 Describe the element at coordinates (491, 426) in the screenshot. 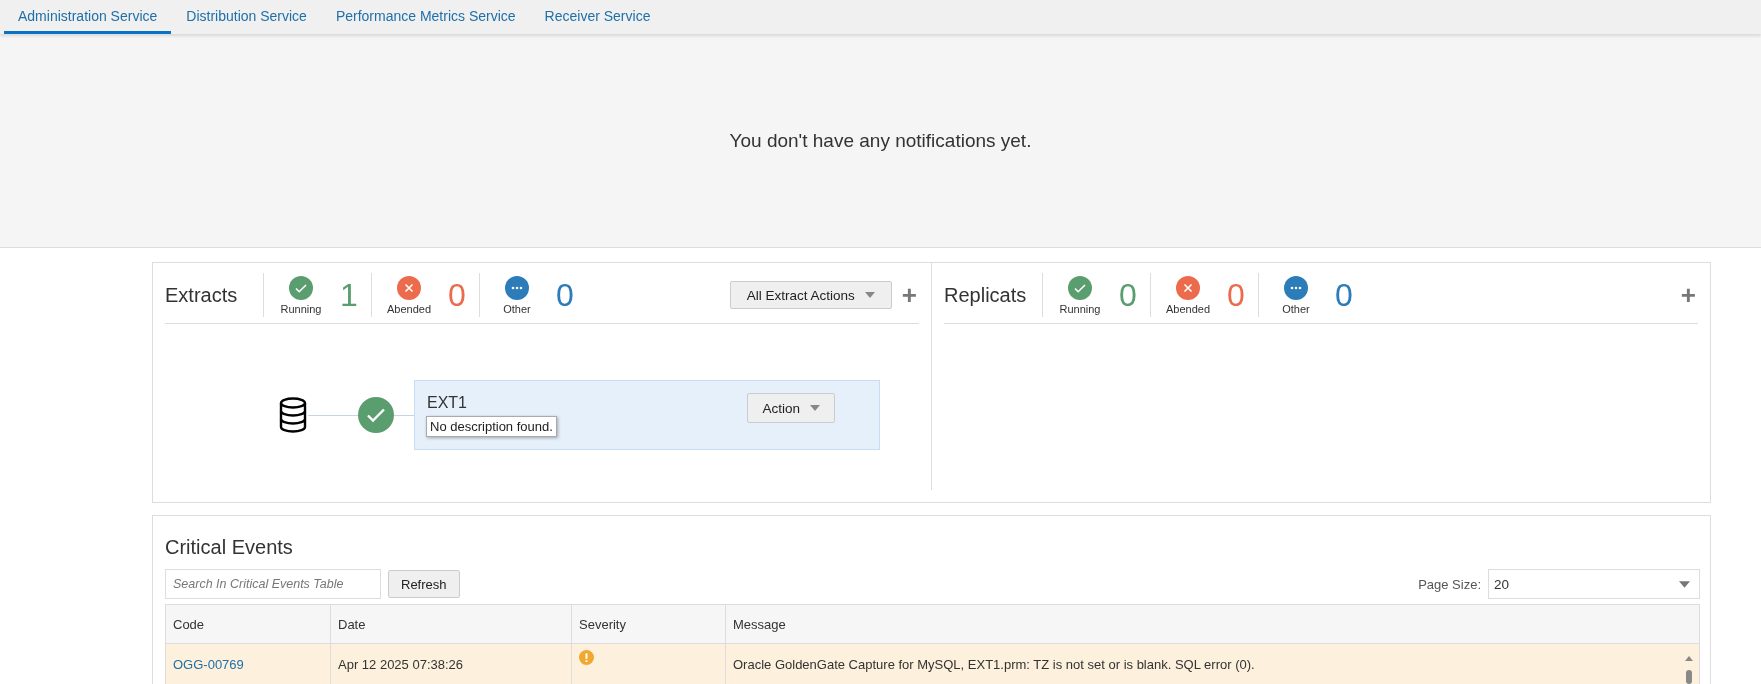

I see `tooltip: No description found.` at that location.